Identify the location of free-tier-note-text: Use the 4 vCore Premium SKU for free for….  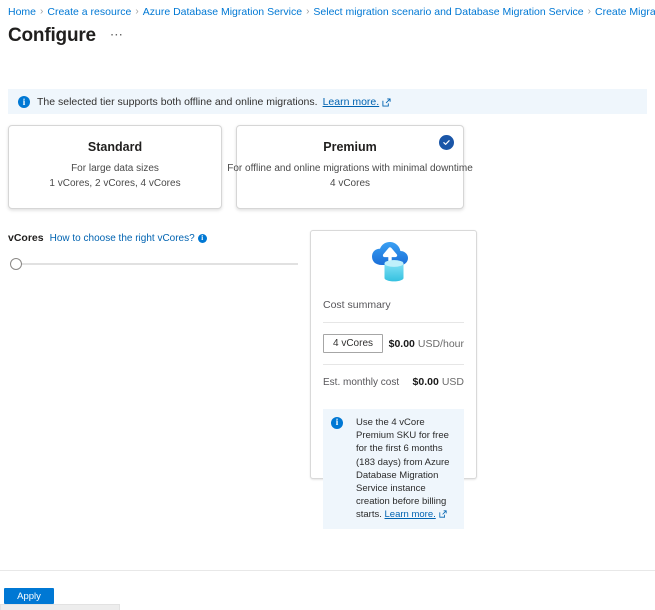
(403, 469).